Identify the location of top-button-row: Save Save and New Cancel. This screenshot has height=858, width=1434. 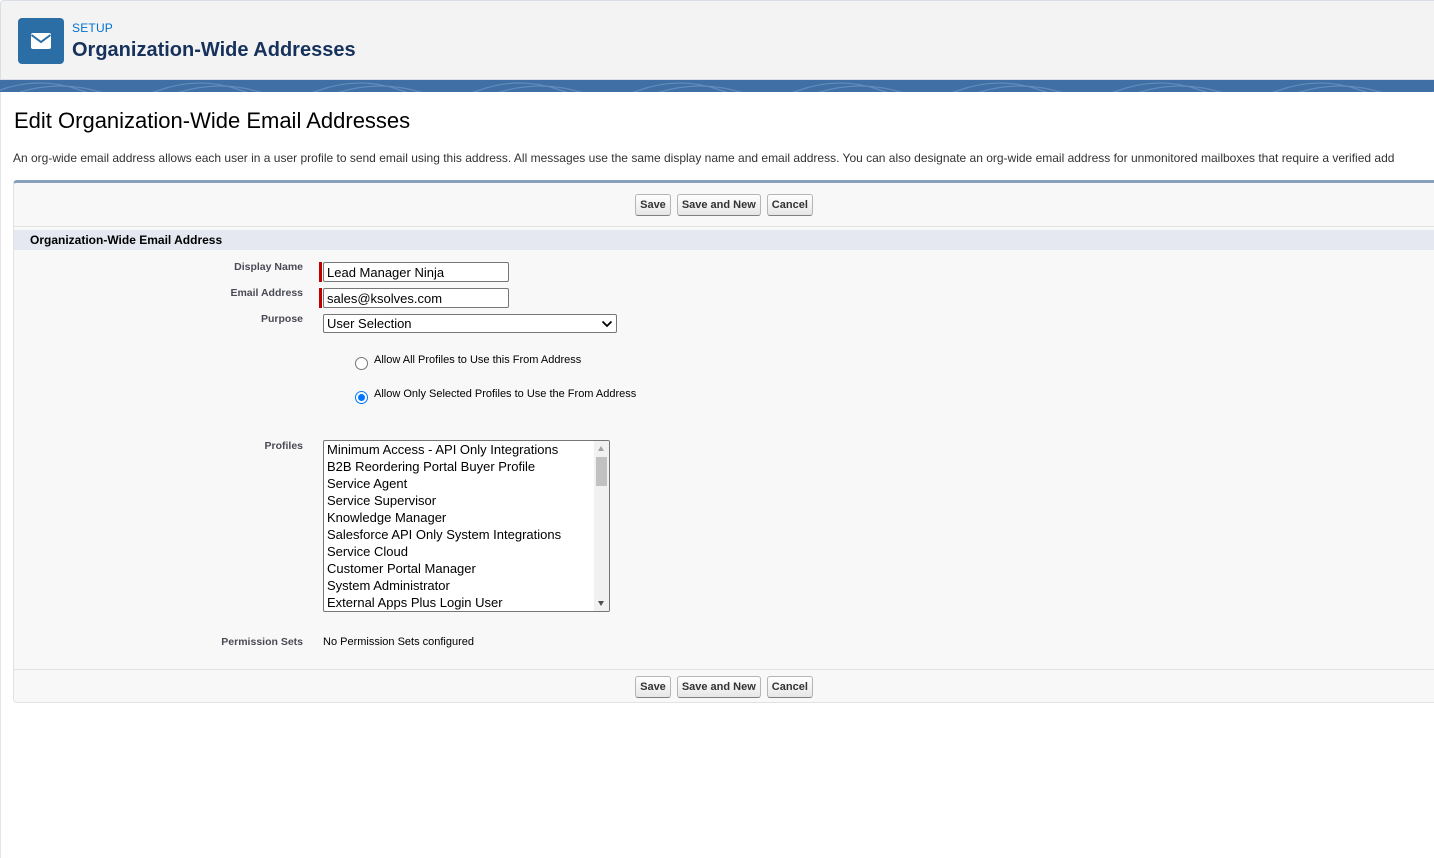
(724, 205).